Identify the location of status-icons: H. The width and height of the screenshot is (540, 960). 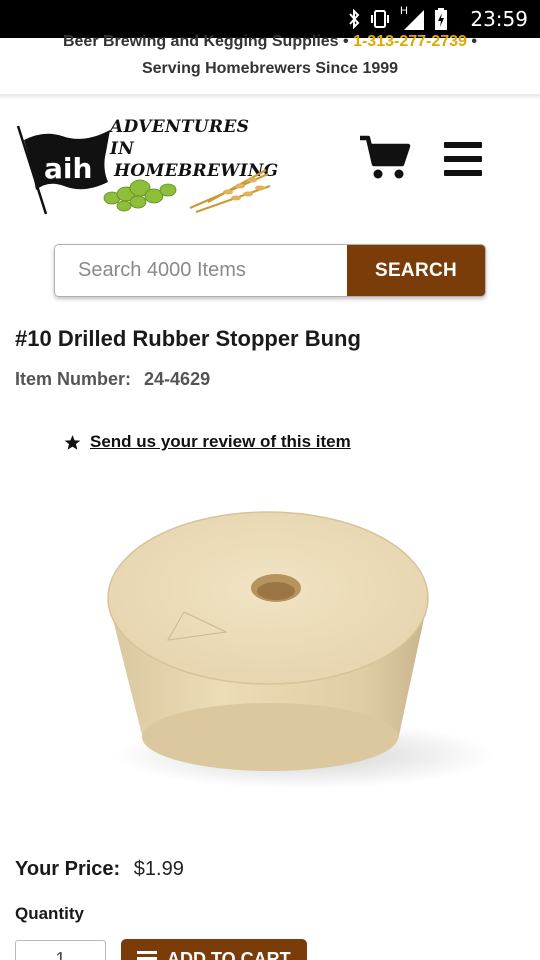
(398, 17).